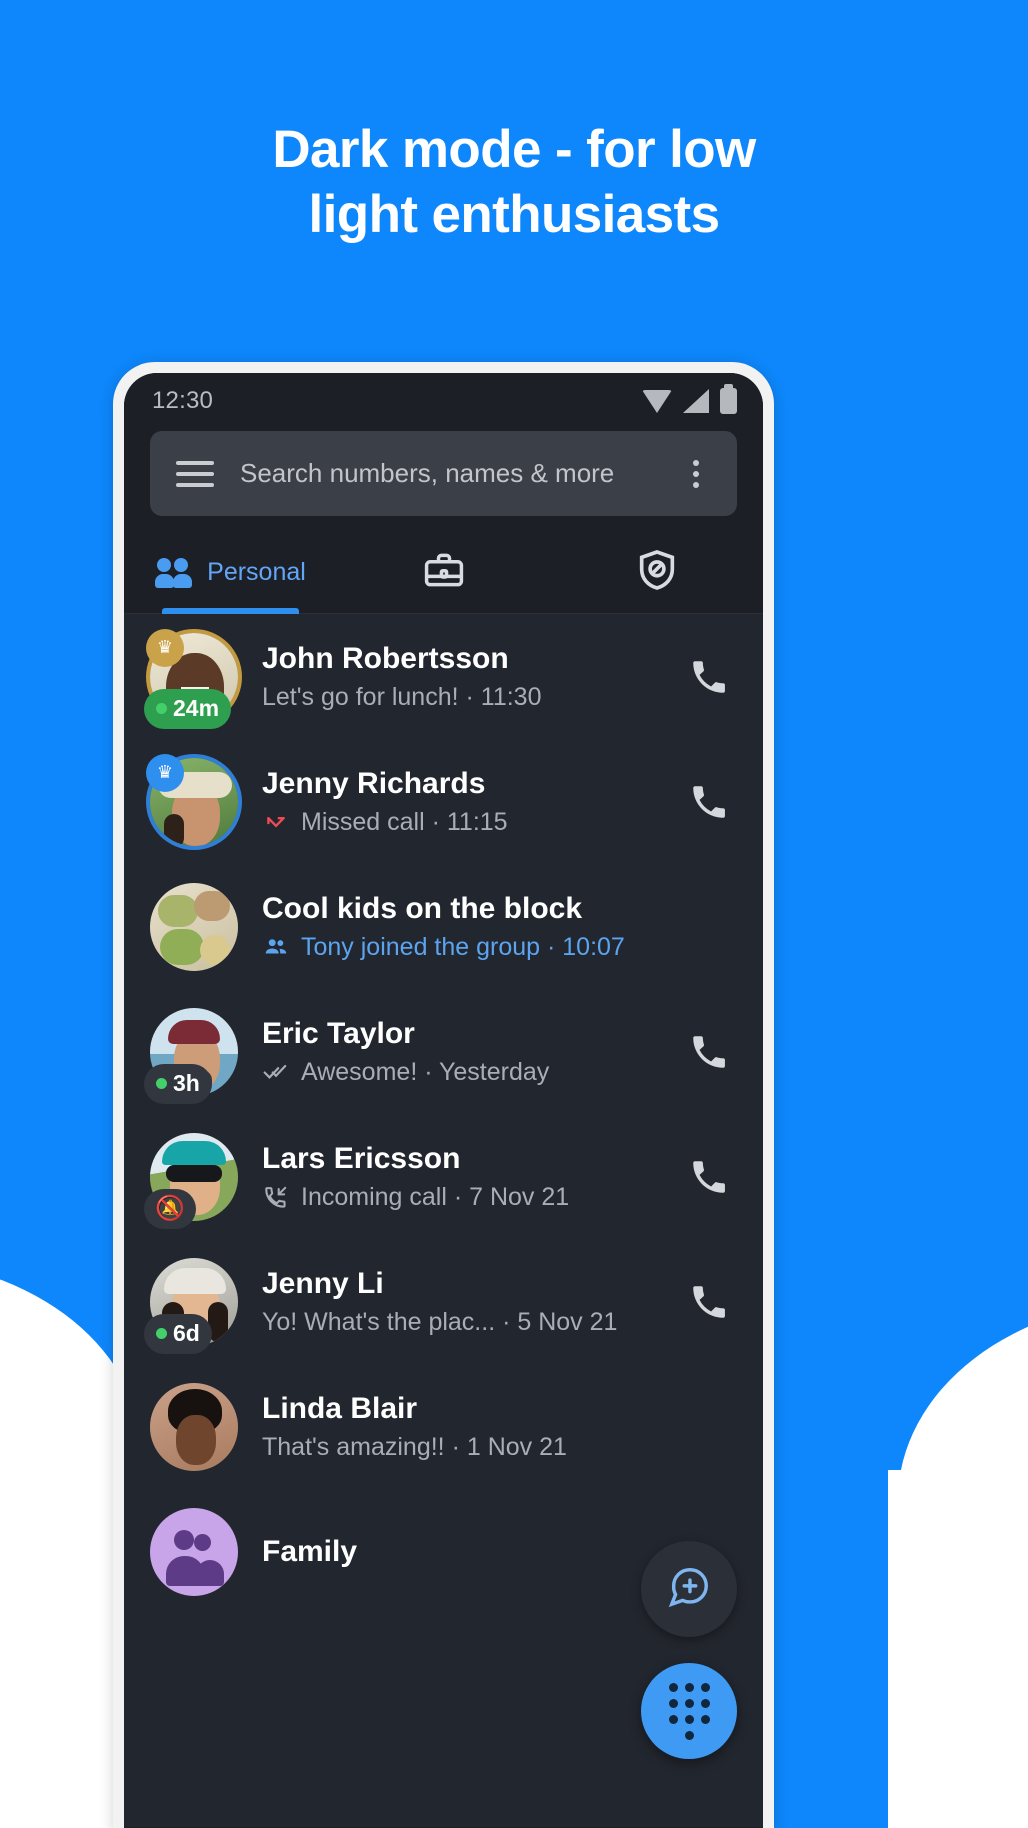 This screenshot has height=1828, width=1028. Describe the element at coordinates (277, 1197) in the screenshot. I see `incoming-call-icon` at that location.